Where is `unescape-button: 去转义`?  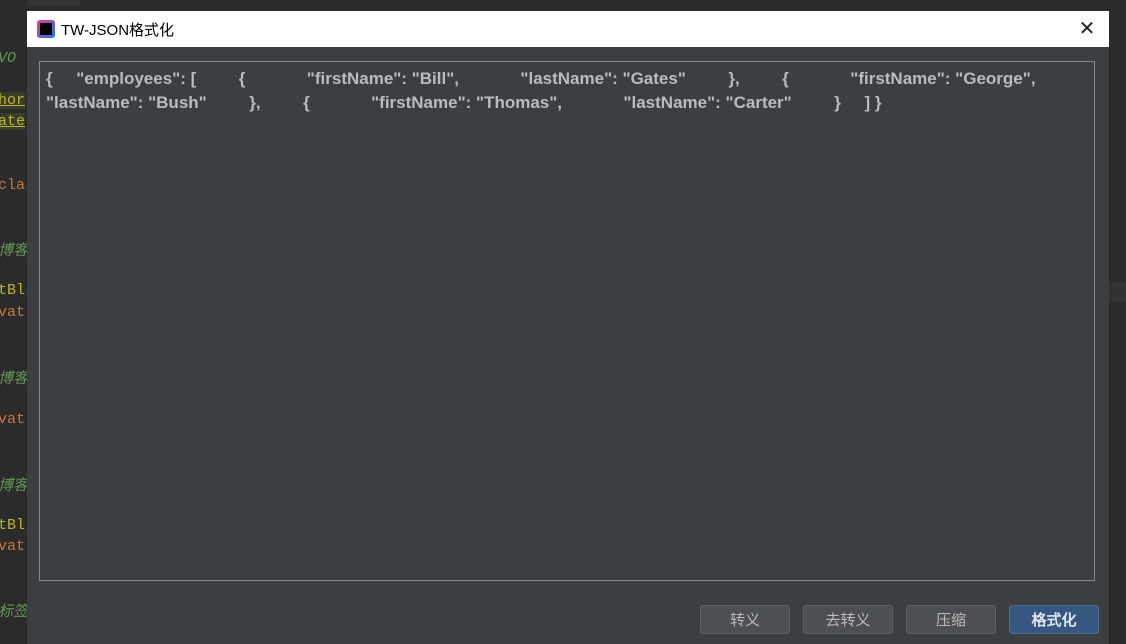
unescape-button: 去转义 is located at coordinates (848, 619).